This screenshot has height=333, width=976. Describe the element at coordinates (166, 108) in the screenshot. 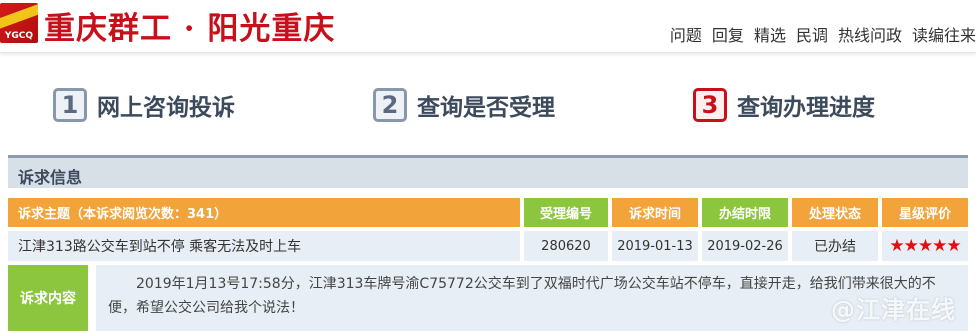

I see `step-label: 网上咨询投诉` at that location.